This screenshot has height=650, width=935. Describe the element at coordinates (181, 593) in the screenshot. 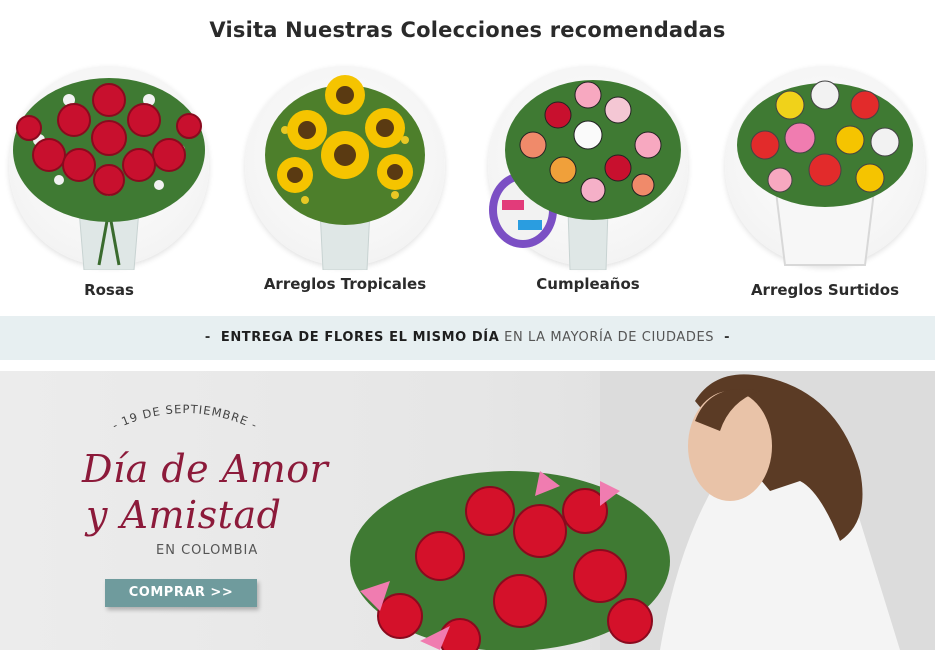

I see `buy-button: COMPRAR >>` at that location.